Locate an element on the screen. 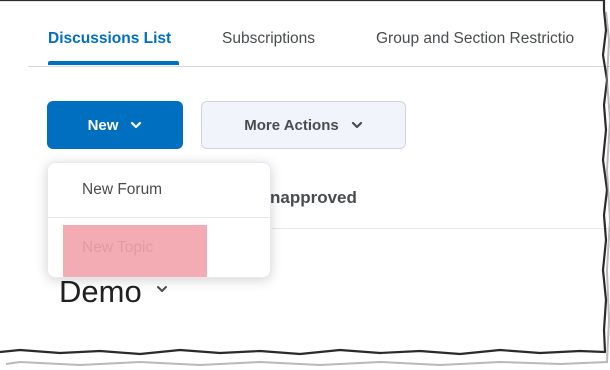 The width and height of the screenshot is (610, 370). menu-item-new-topic: New Topic is located at coordinates (160, 248).